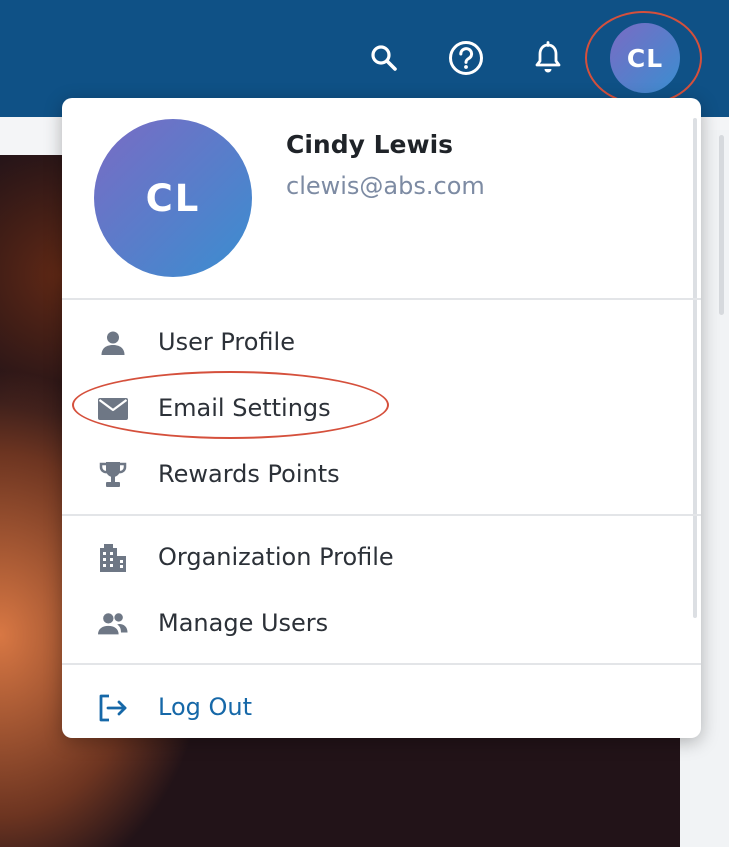 This screenshot has width=729, height=847. What do you see at coordinates (385, 186) in the screenshot?
I see `user-email: clewis@abs.com` at bounding box center [385, 186].